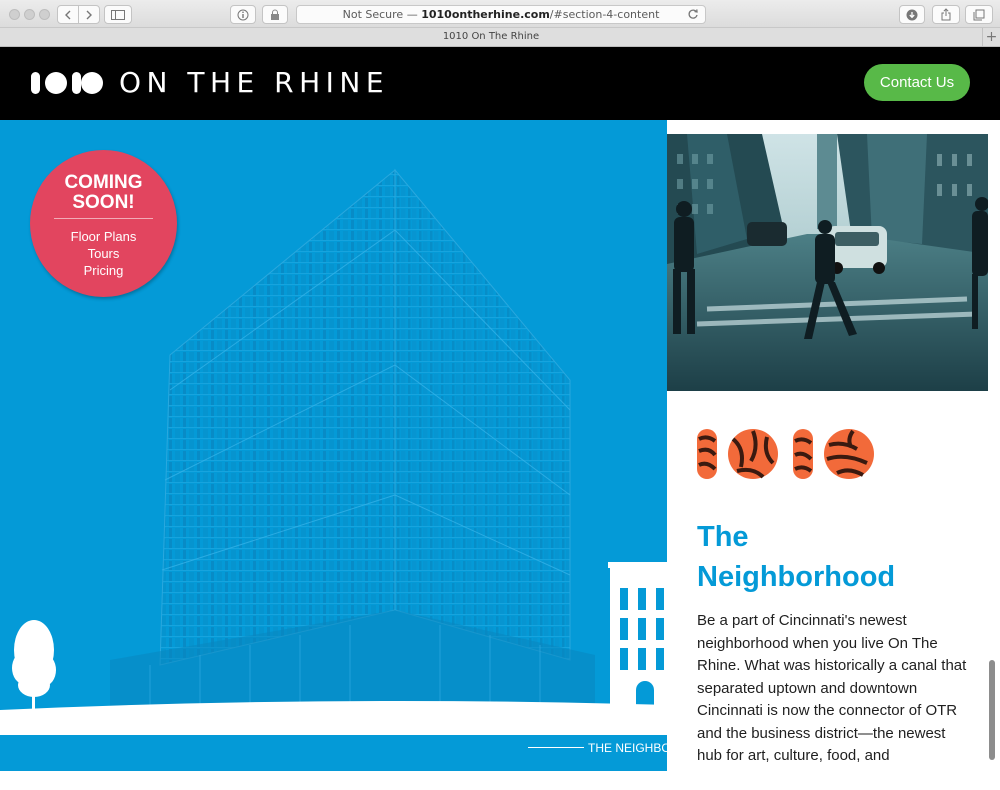  I want to click on url-domain: 1010ontherhine.com, so click(485, 14).